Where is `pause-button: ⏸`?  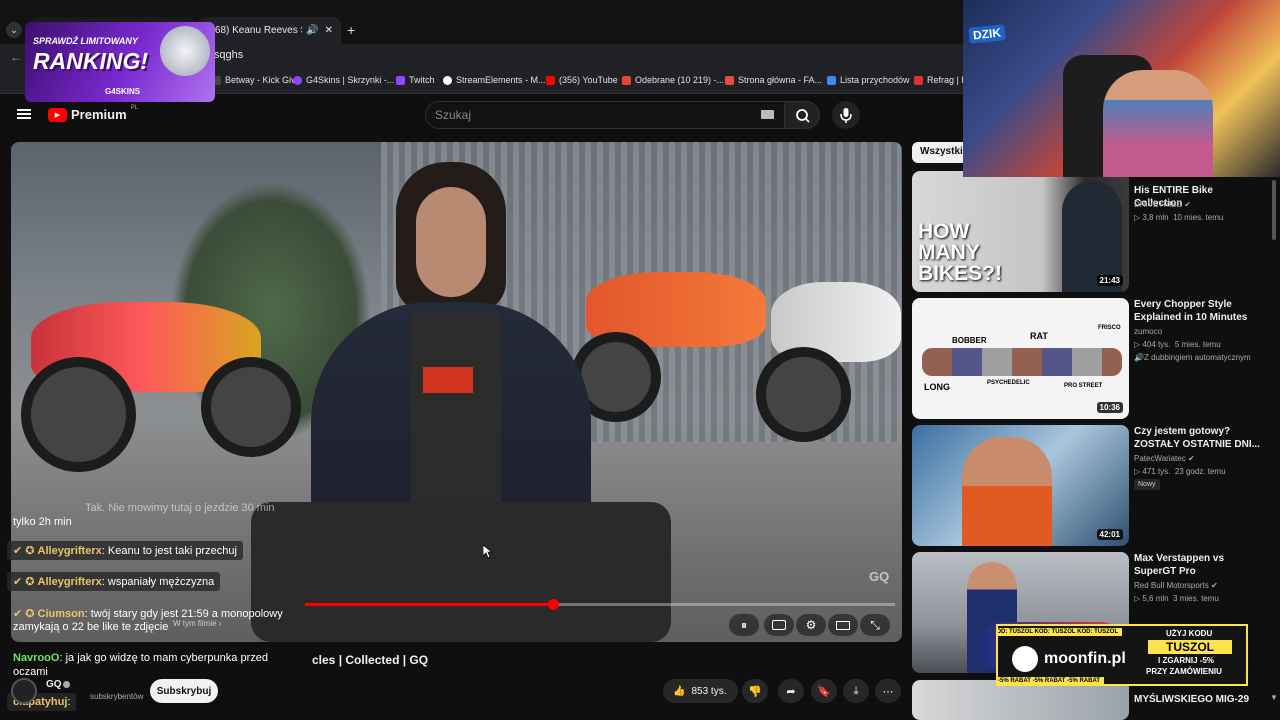
pause-button: ⏸ is located at coordinates (744, 625).